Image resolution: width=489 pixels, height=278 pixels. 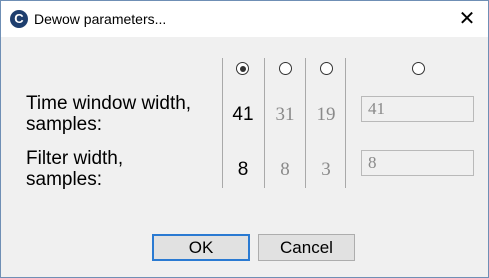 What do you see at coordinates (201, 247) in the screenshot?
I see `ok-button: OK` at bounding box center [201, 247].